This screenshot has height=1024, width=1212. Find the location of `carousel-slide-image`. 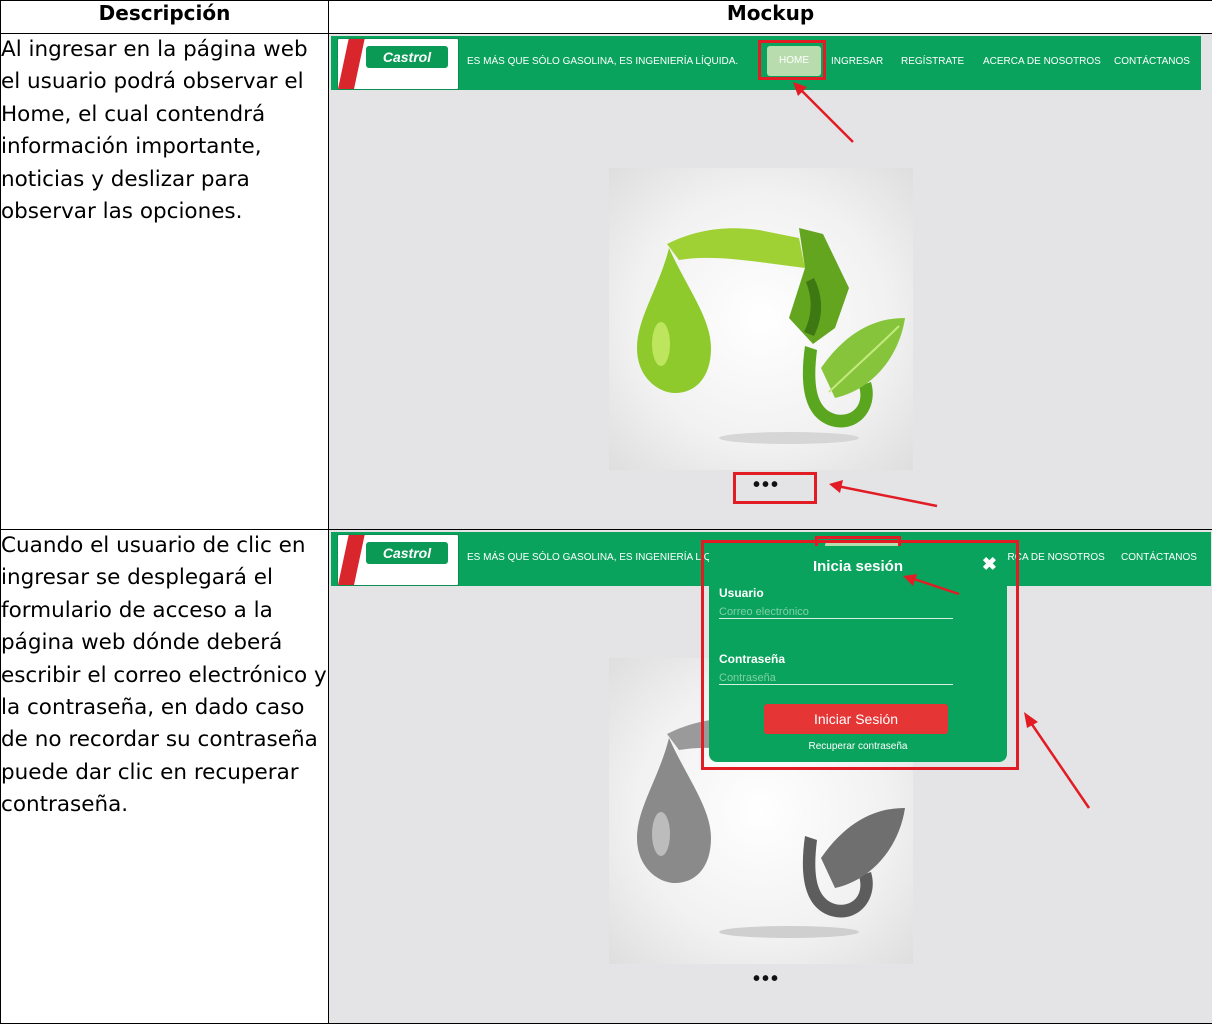

carousel-slide-image is located at coordinates (761, 319).